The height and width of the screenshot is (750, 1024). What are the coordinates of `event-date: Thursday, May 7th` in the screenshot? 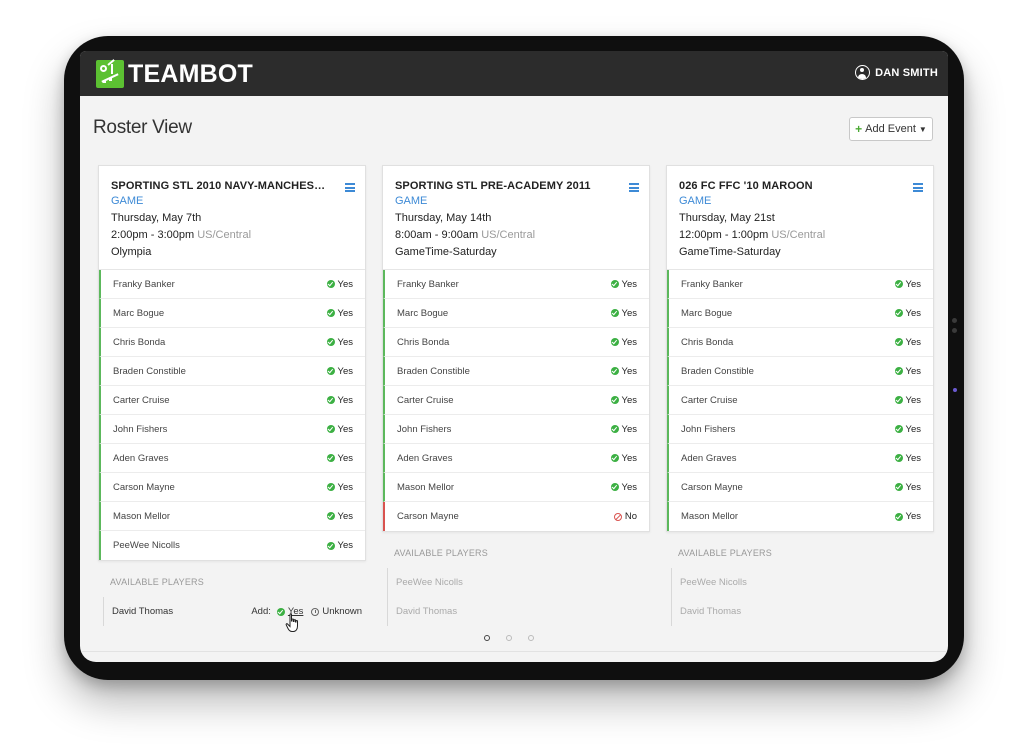 It's located at (156, 218).